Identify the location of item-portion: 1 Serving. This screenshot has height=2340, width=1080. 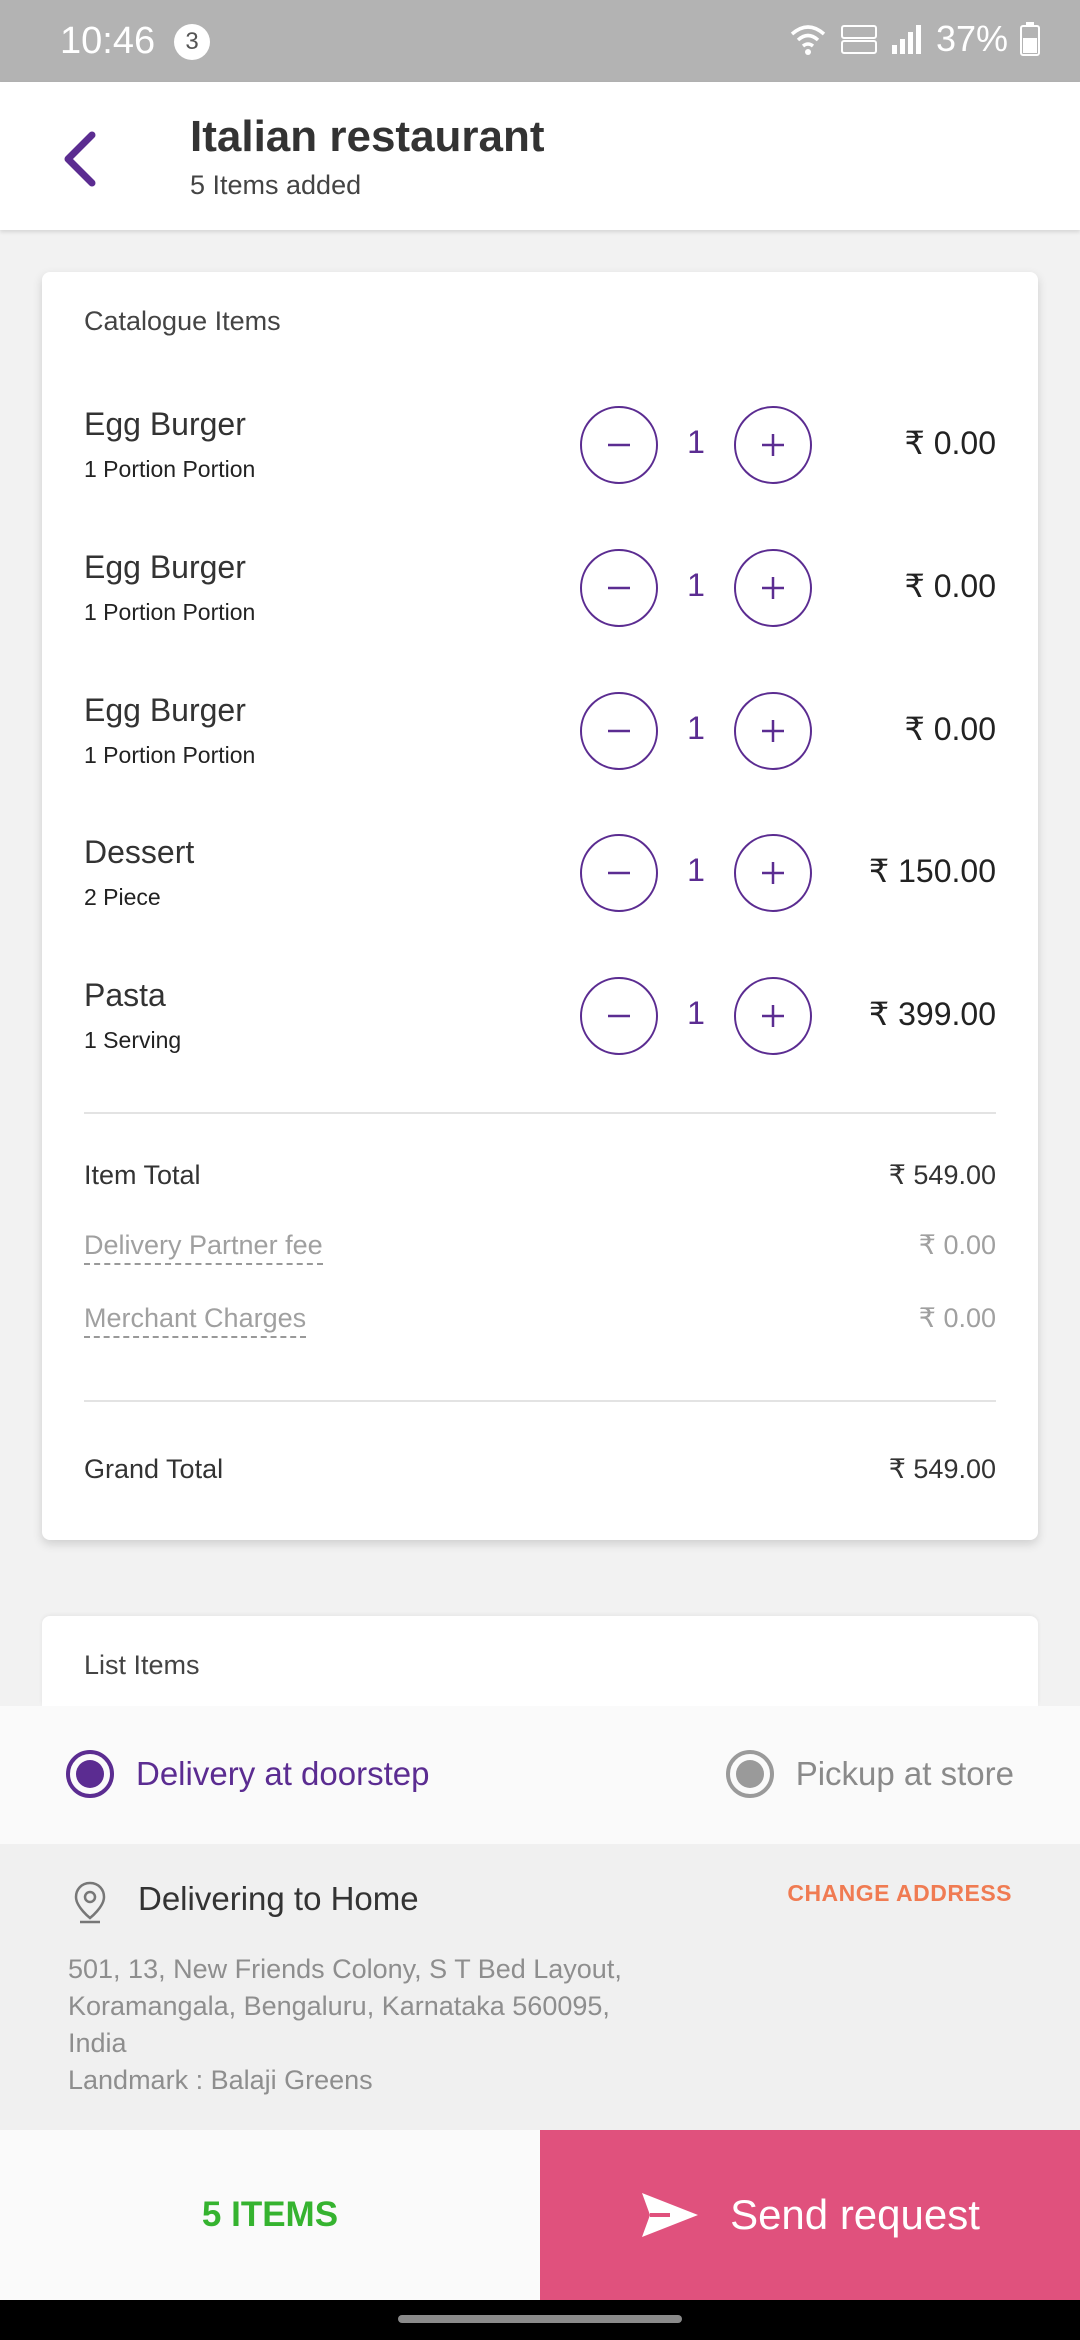
(133, 1040).